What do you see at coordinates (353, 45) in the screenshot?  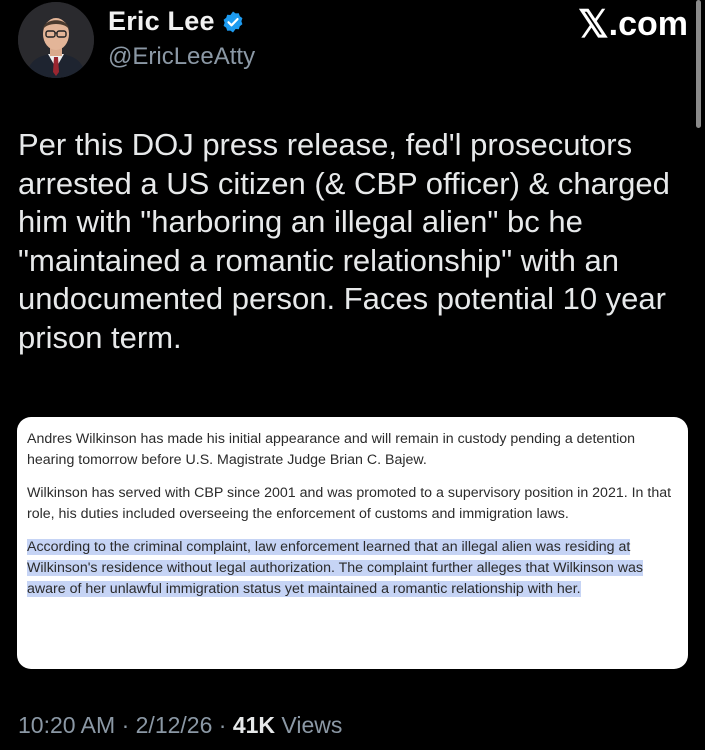 I see `tweet-header: Eric Lee @EricLeeAtty 𝕏 .com` at bounding box center [353, 45].